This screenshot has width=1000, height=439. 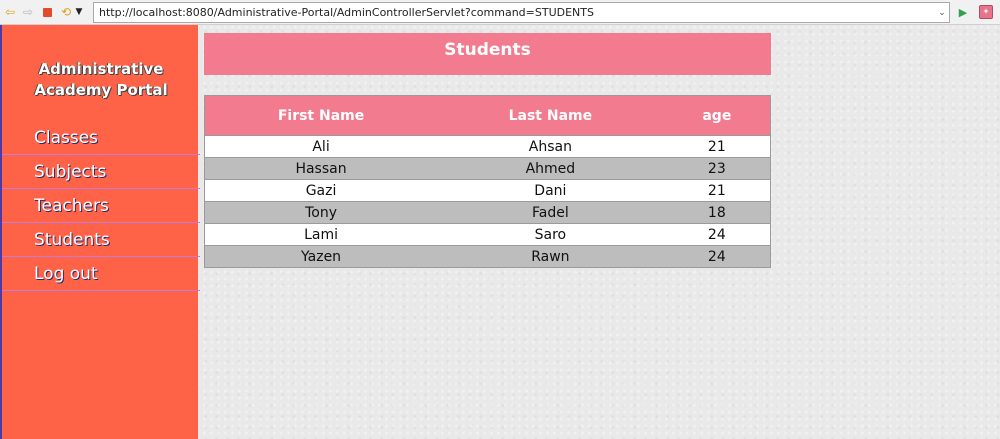 What do you see at coordinates (963, 12) in the screenshot?
I see `go-icon: ▶` at bounding box center [963, 12].